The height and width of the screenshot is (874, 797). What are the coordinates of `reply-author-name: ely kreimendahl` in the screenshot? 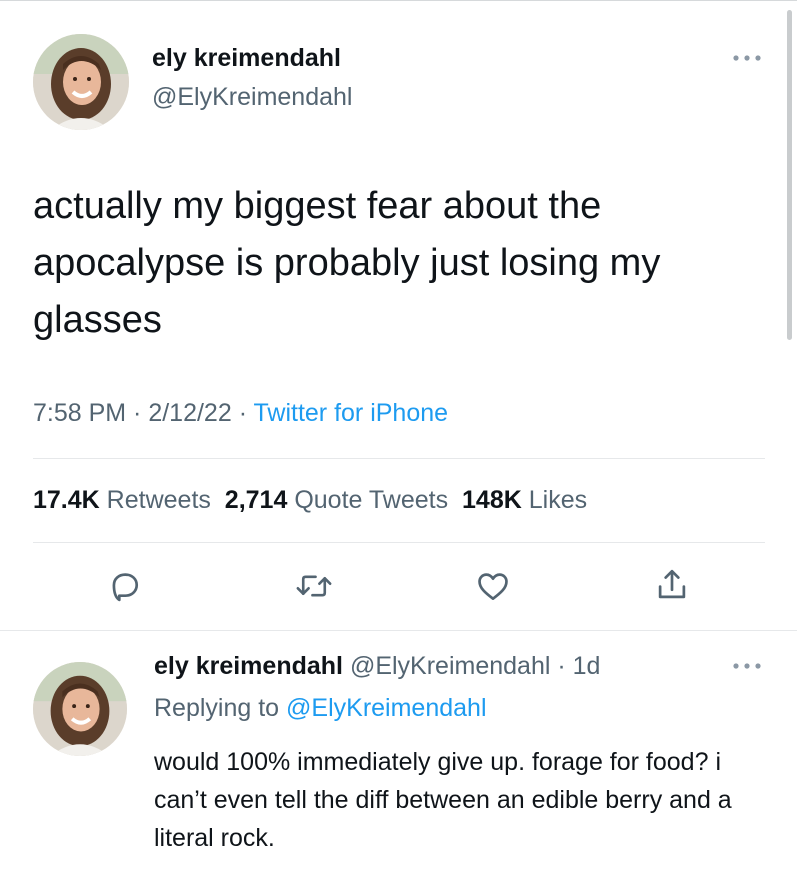 It's located at (248, 666).